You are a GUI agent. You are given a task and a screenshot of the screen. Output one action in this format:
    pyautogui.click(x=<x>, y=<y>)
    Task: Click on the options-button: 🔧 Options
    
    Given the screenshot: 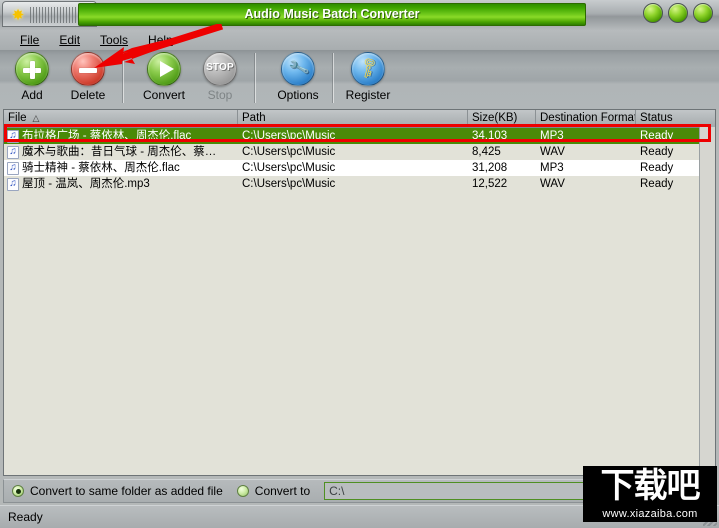 What is the action you would take?
    pyautogui.click(x=298, y=77)
    